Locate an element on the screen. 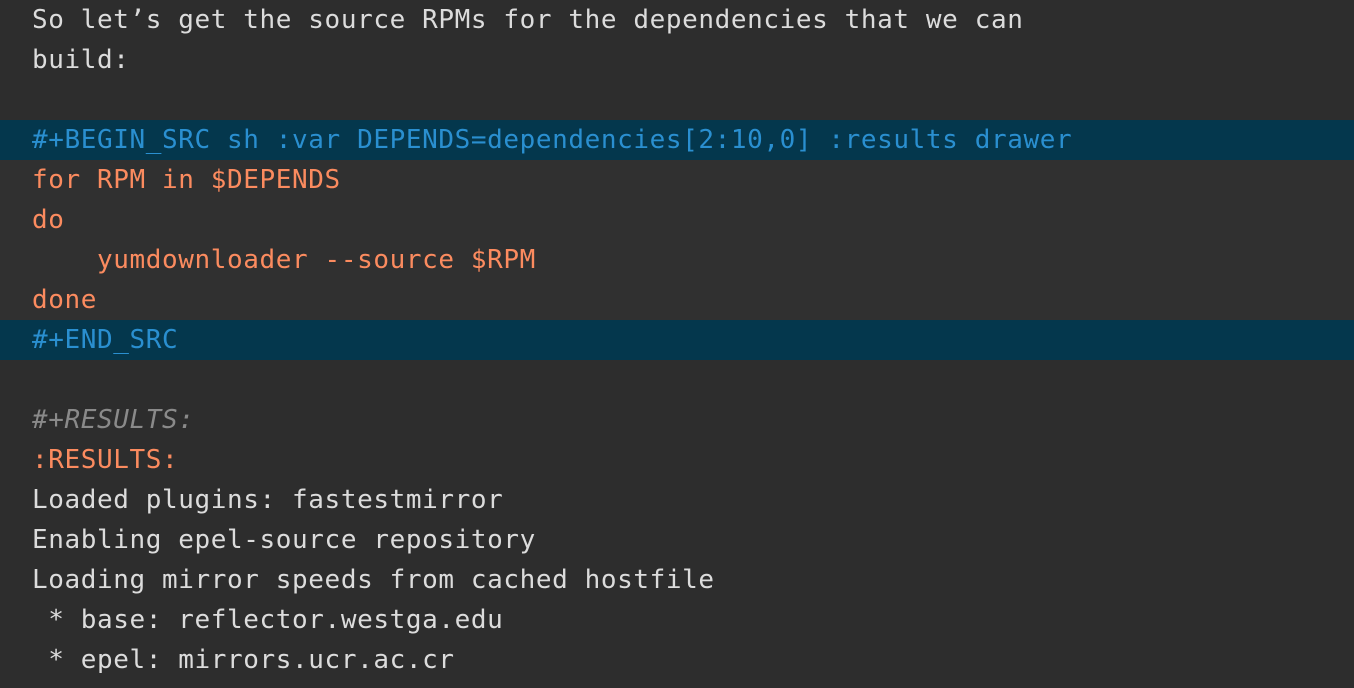 This screenshot has width=1354, height=688. results-output-line-2: Enabling epel-source repository is located at coordinates (284, 540).